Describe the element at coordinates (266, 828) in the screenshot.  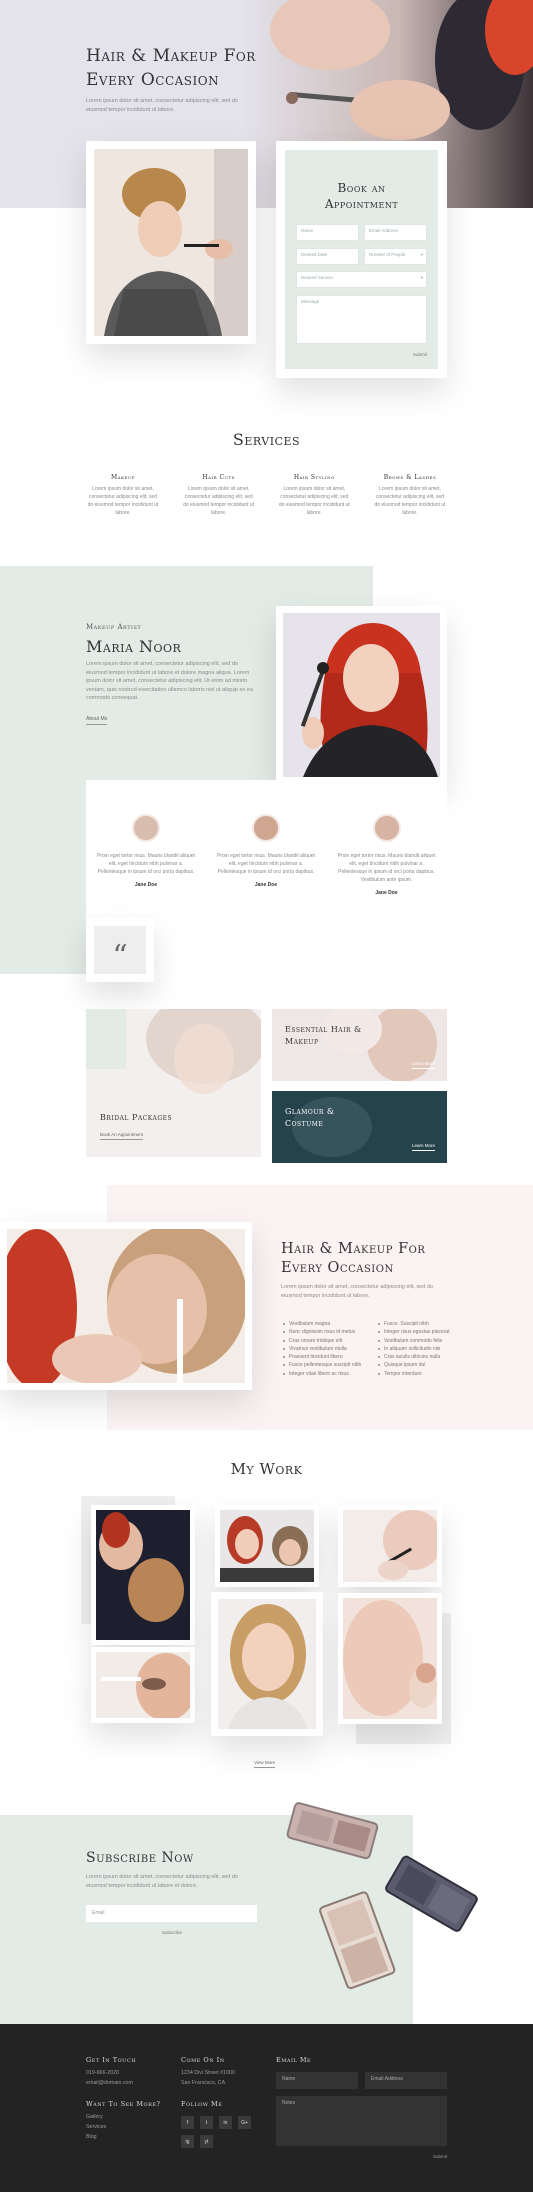
I see `avatar` at that location.